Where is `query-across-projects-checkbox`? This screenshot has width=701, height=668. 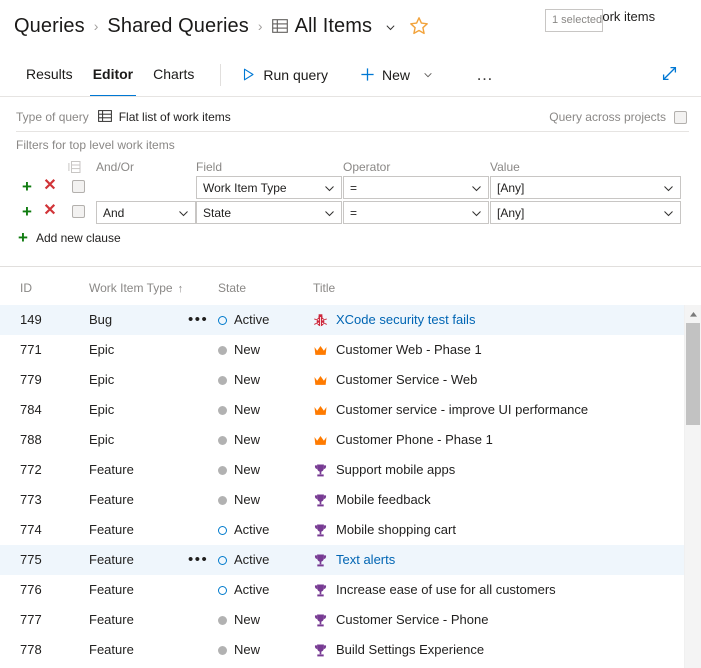
query-across-projects-checkbox is located at coordinates (680, 117).